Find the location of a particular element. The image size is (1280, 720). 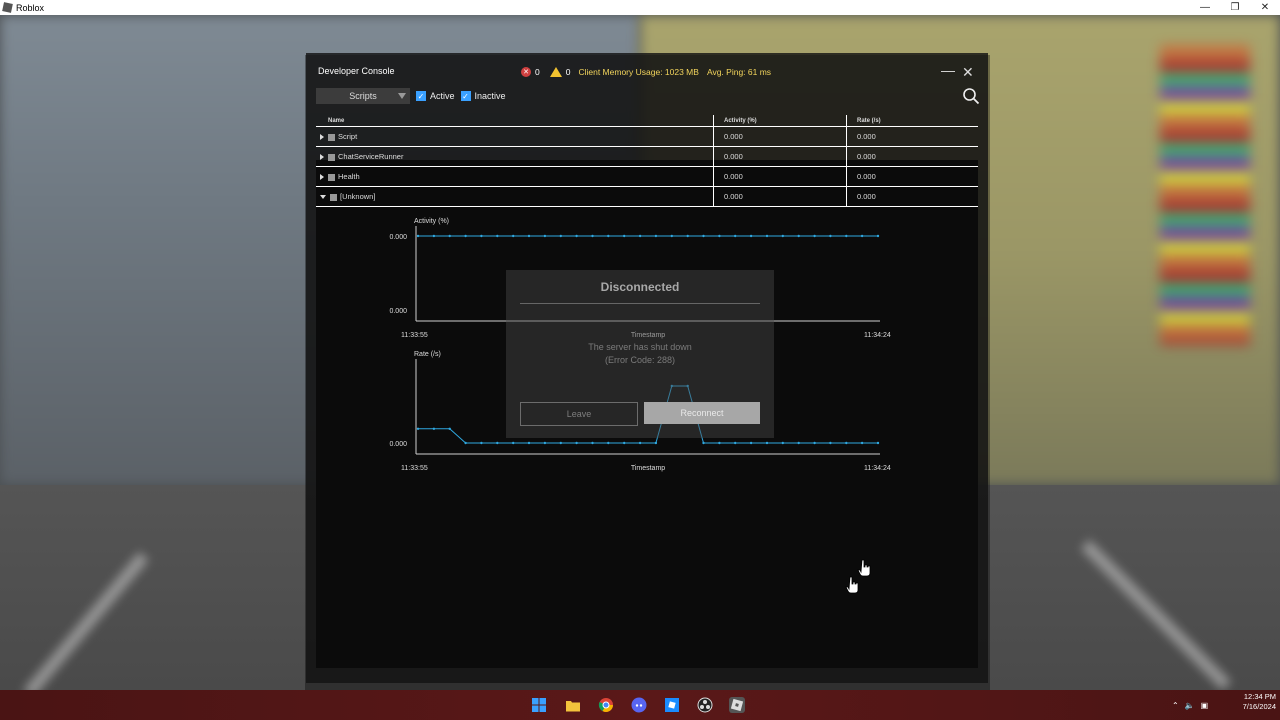

system-tray: ⌃ 🔈 ▣ is located at coordinates (1190, 705).